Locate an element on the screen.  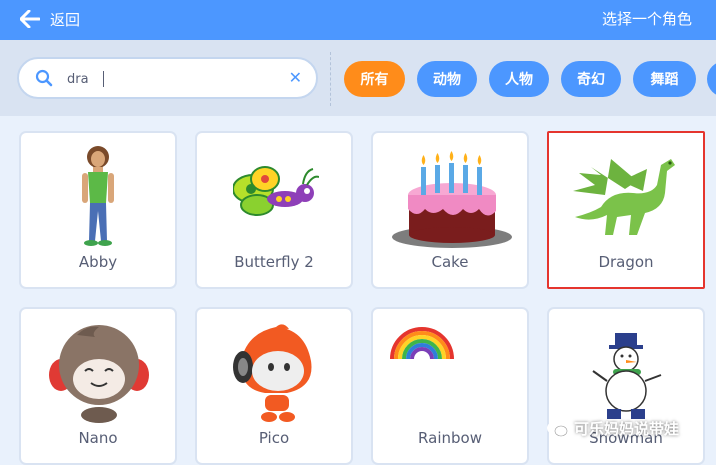
sprite-card-cake: Cake is located at coordinates (450, 210).